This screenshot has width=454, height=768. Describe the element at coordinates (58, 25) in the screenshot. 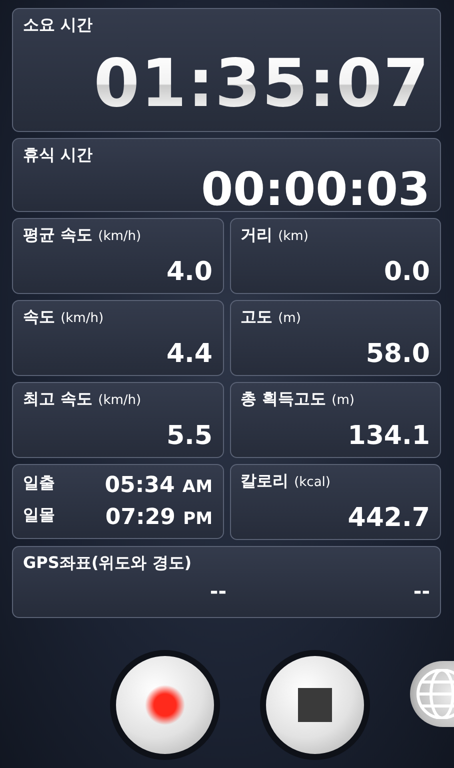

I see `elapsed-label: 소요 시간` at that location.